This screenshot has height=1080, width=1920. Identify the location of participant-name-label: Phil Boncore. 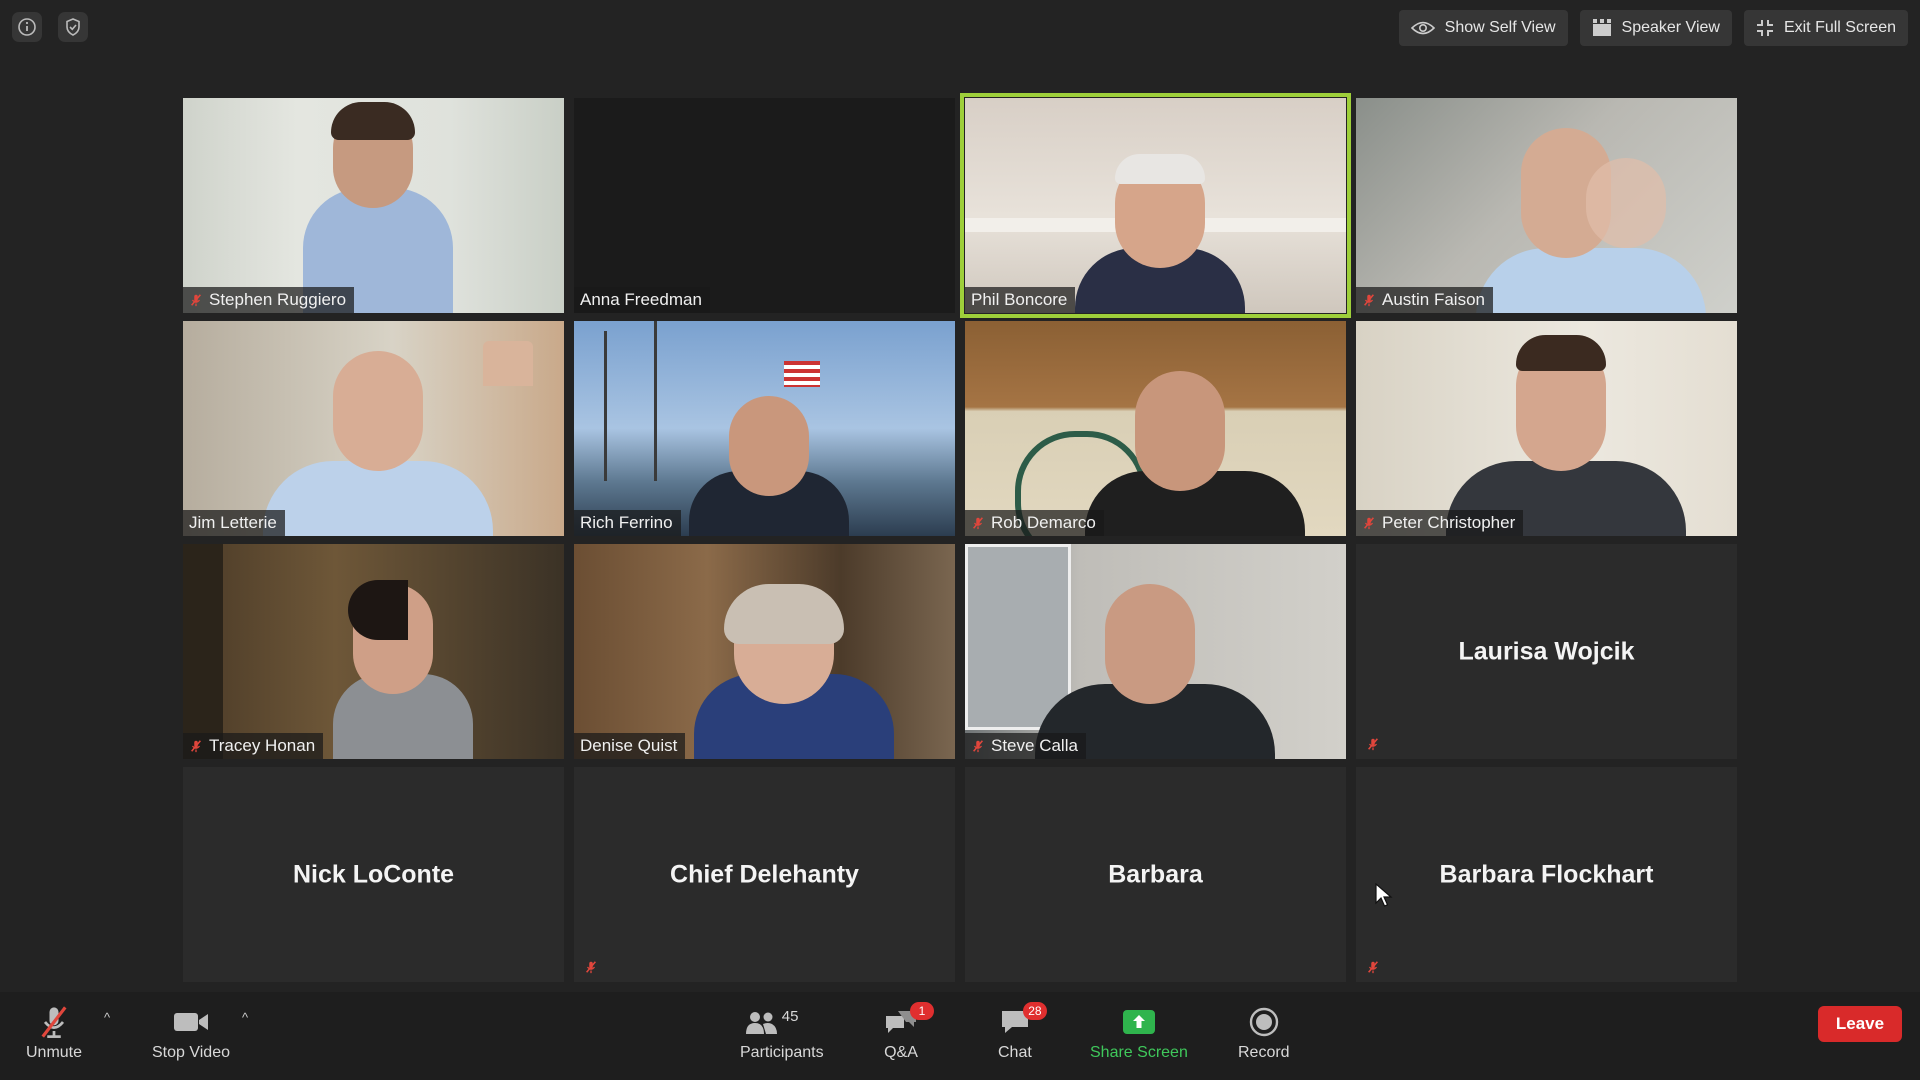
(1020, 300).